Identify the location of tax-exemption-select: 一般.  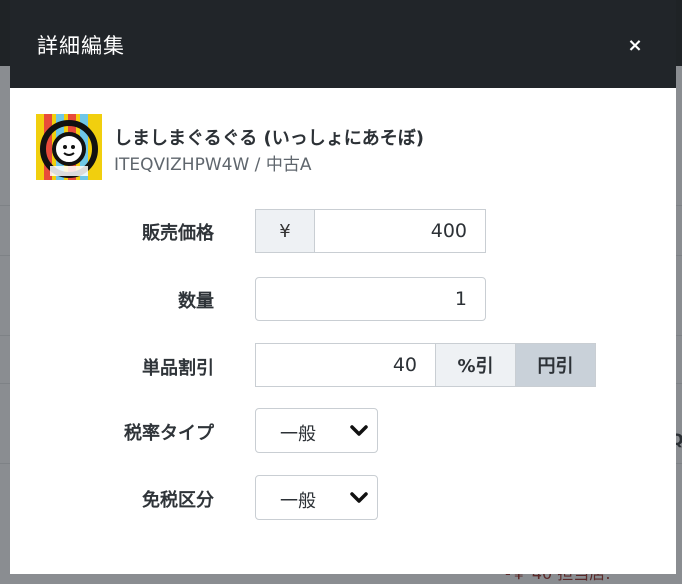
(316, 497).